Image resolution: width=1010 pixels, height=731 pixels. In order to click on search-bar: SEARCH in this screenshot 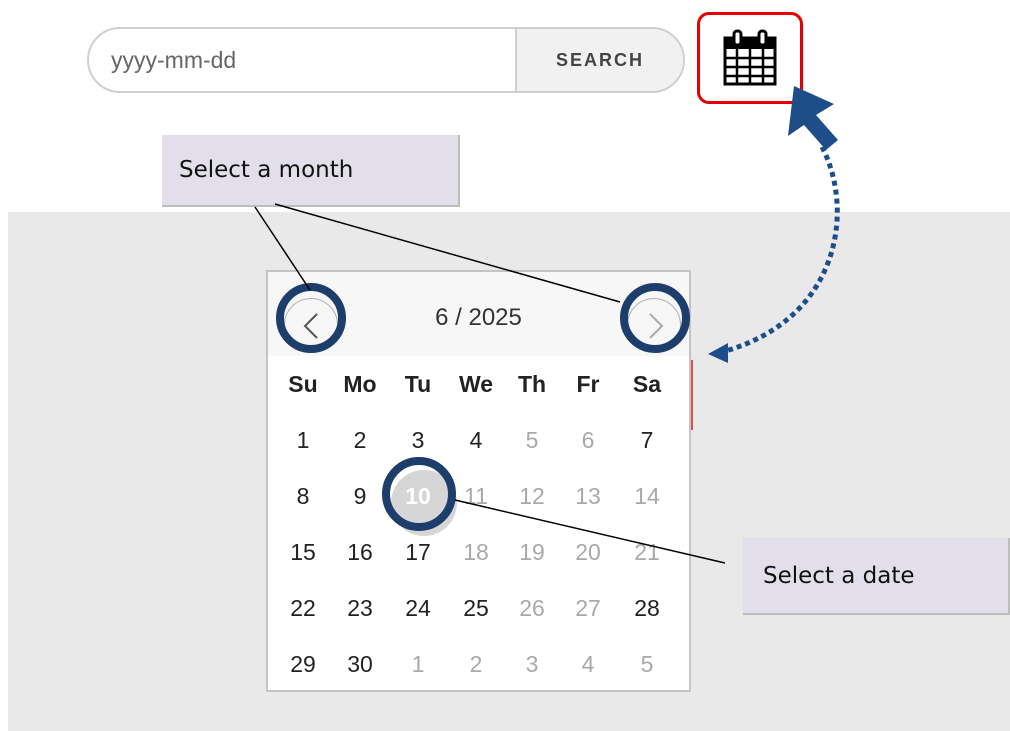, I will do `click(386, 60)`.